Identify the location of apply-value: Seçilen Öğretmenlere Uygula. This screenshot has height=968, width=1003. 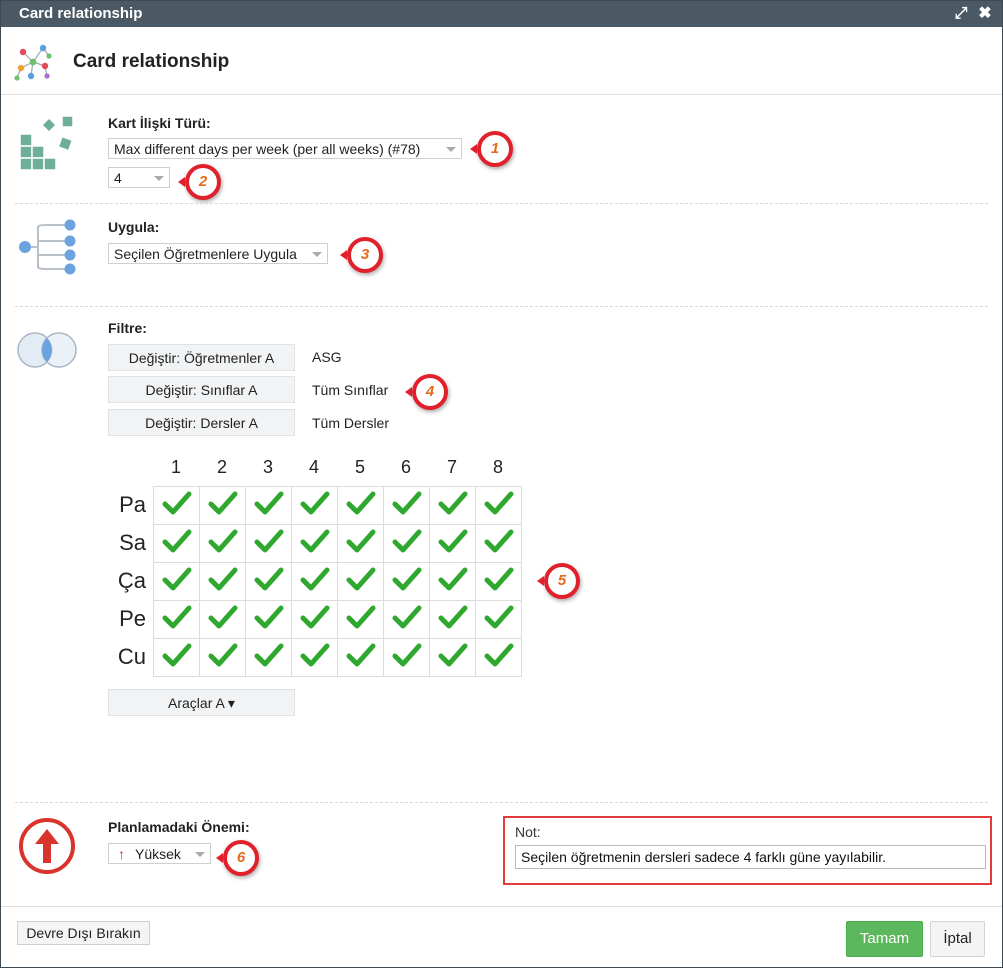
(205, 254).